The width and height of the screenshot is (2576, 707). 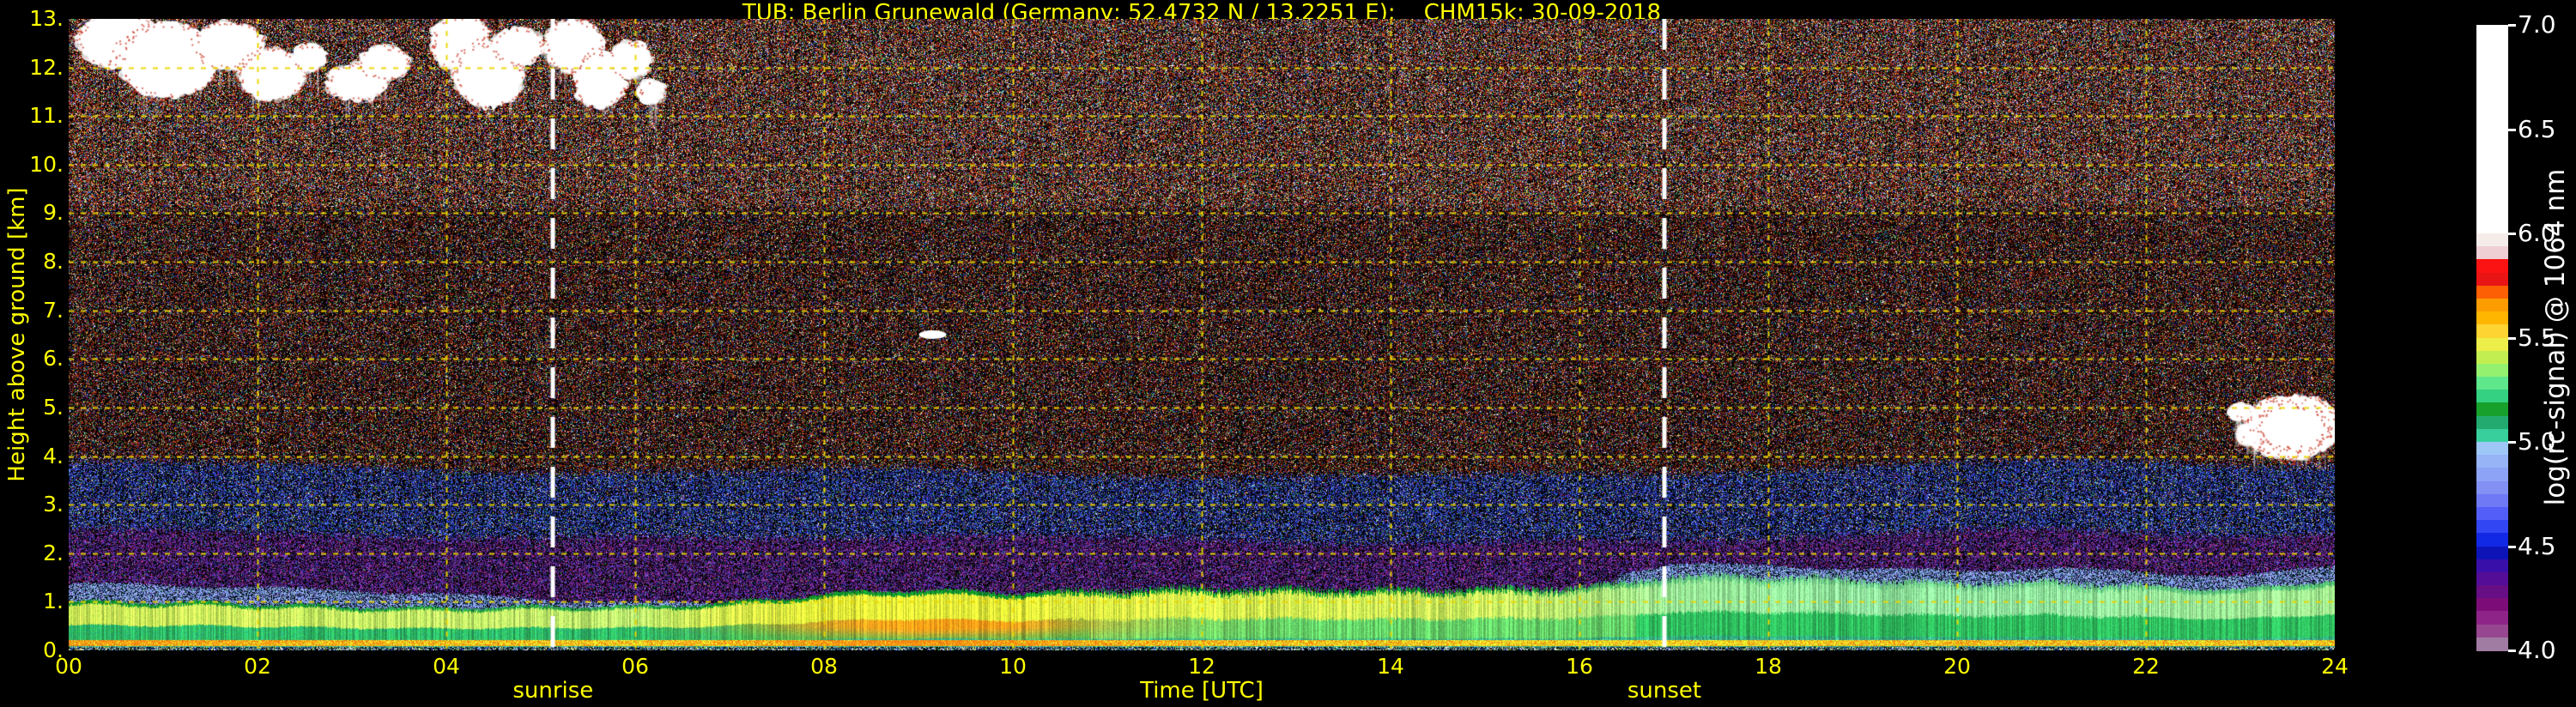 I want to click on y-tick-label: 8., so click(x=53, y=262).